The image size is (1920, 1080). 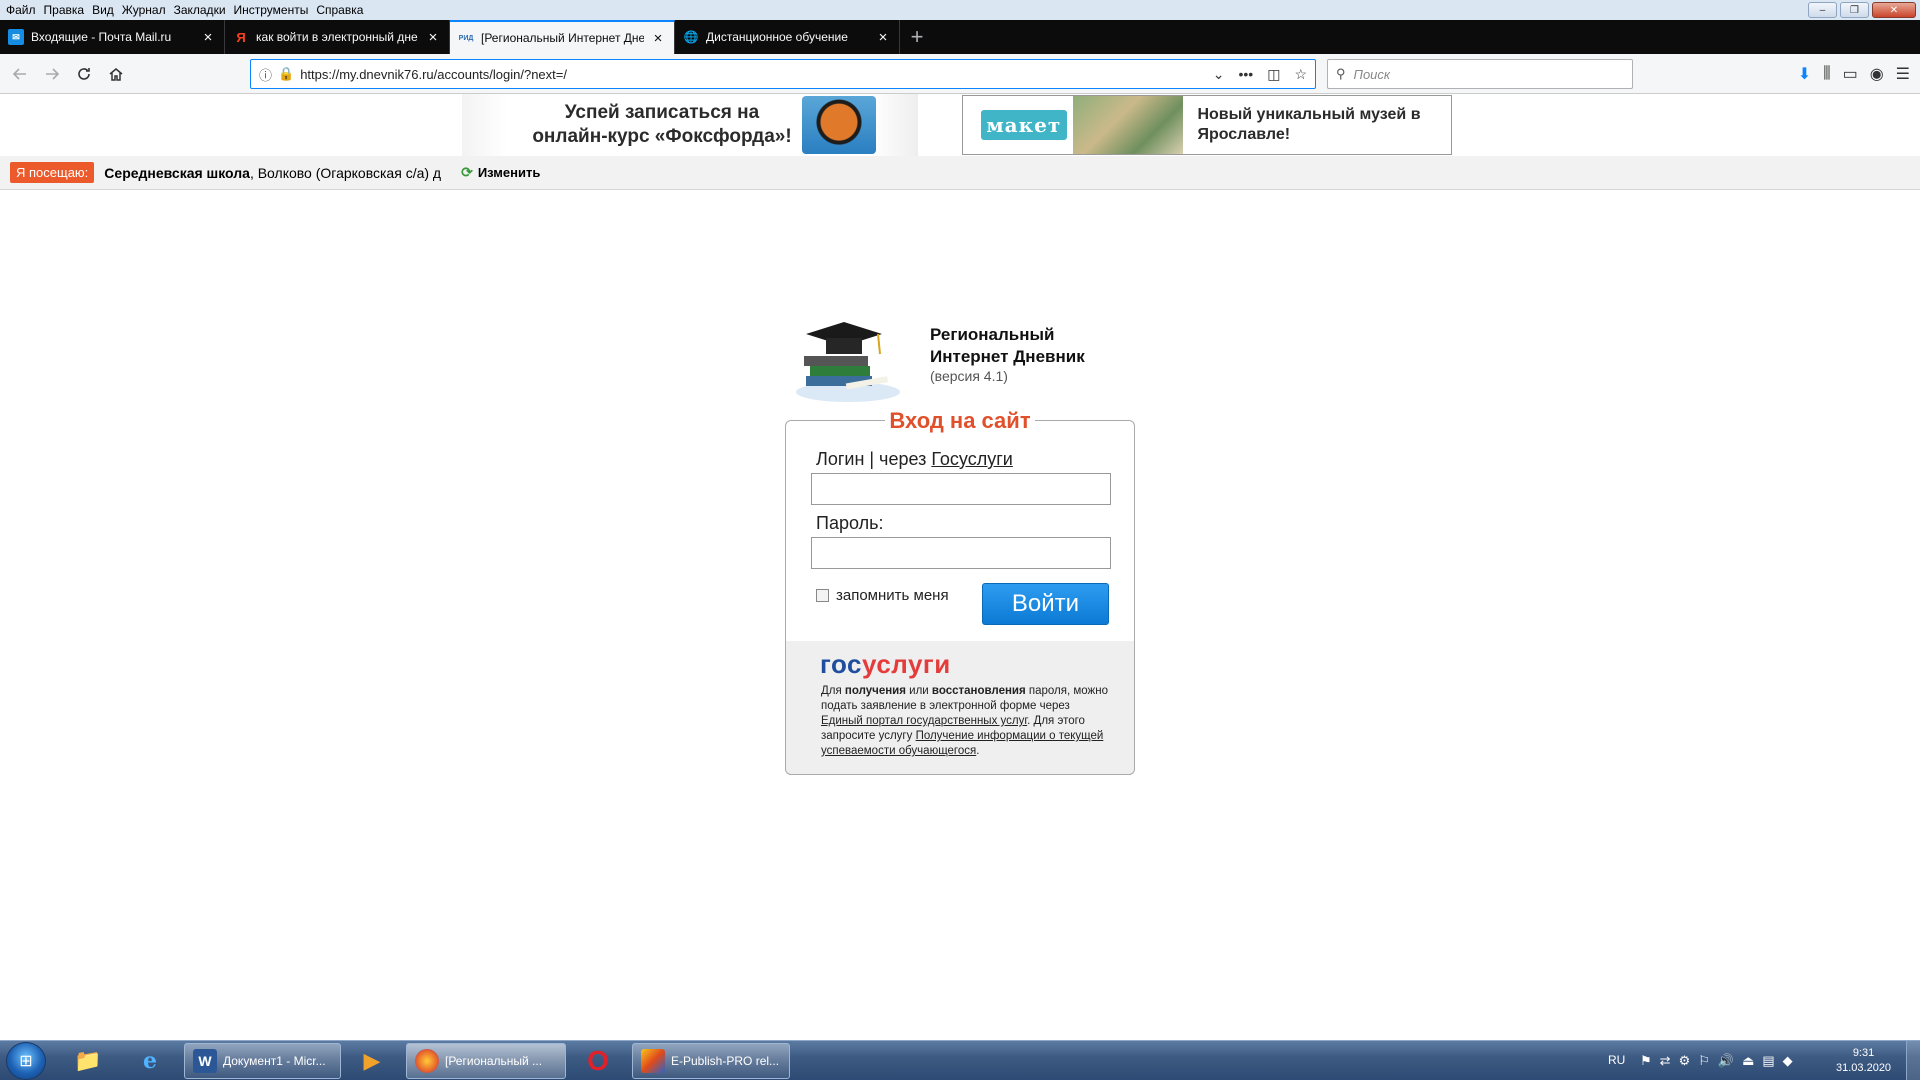 What do you see at coordinates (241, 37) in the screenshot?
I see `yandex-icon: Я` at bounding box center [241, 37].